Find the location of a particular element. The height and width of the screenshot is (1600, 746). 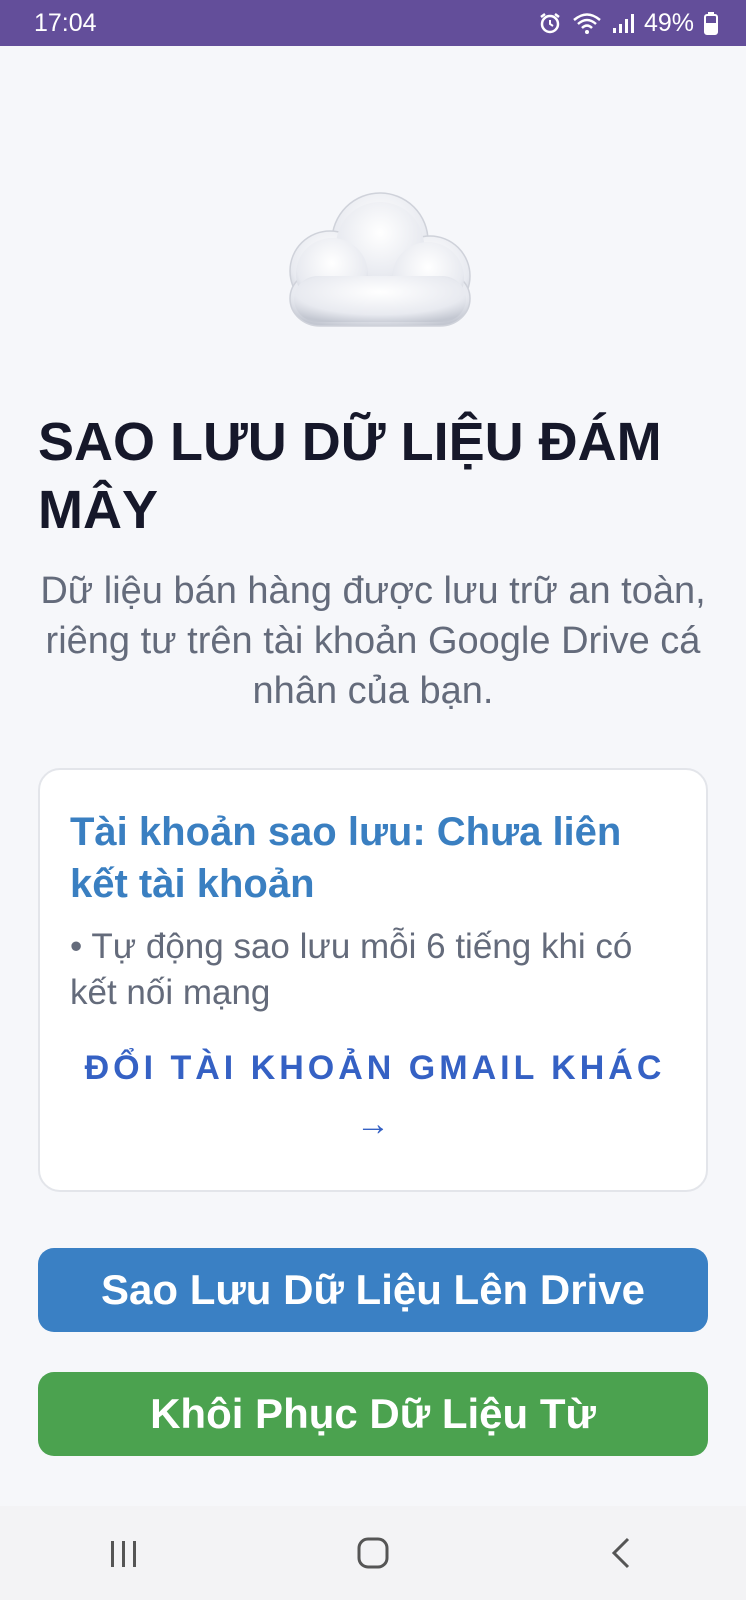

recent-apps-icon is located at coordinates (124, 1554).